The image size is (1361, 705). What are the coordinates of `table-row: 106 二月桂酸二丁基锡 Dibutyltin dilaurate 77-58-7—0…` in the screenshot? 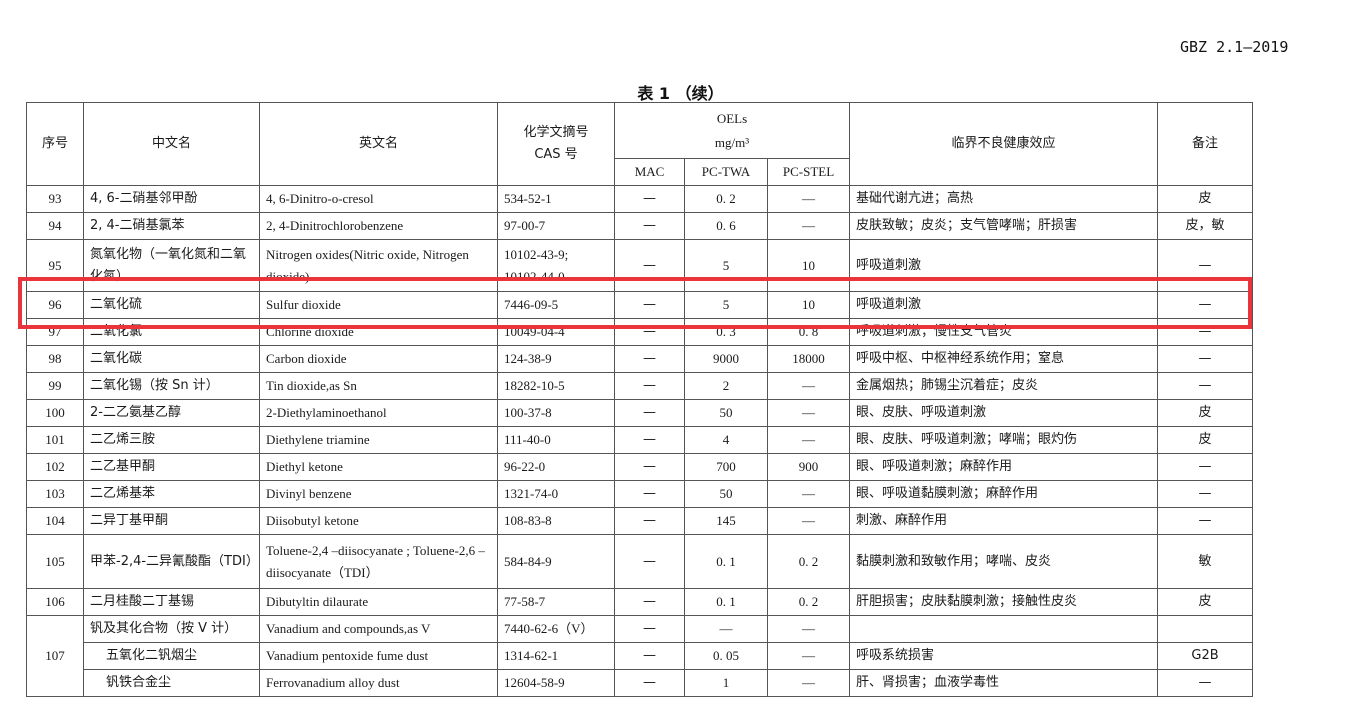 It's located at (640, 602).